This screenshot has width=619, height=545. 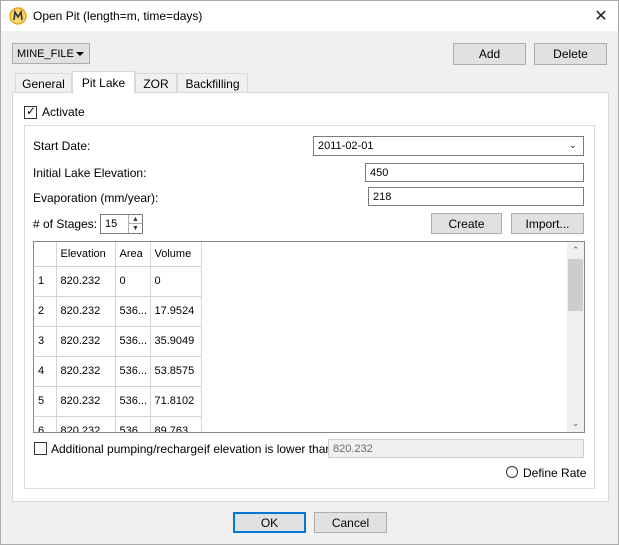 I want to click on table-header-row: Elevation Area Volume, so click(x=118, y=254).